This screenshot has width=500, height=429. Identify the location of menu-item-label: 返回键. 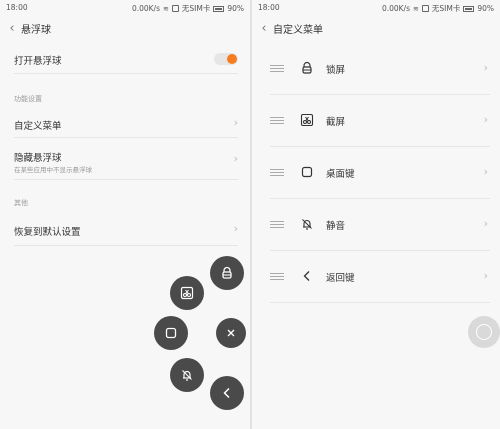
(340, 278).